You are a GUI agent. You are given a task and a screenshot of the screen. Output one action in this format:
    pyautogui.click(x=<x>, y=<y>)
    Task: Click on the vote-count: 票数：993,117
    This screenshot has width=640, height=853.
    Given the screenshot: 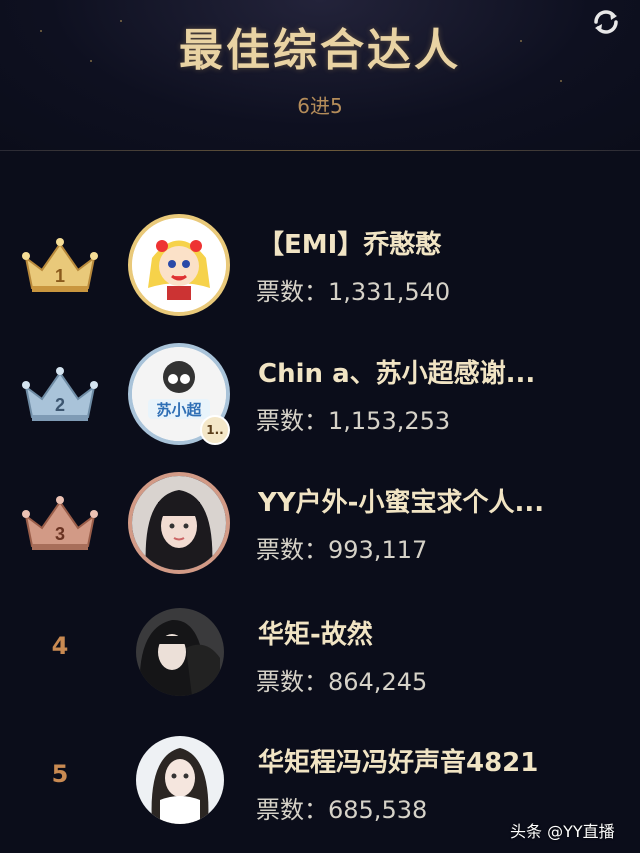 What is the action you would take?
    pyautogui.click(x=341, y=547)
    